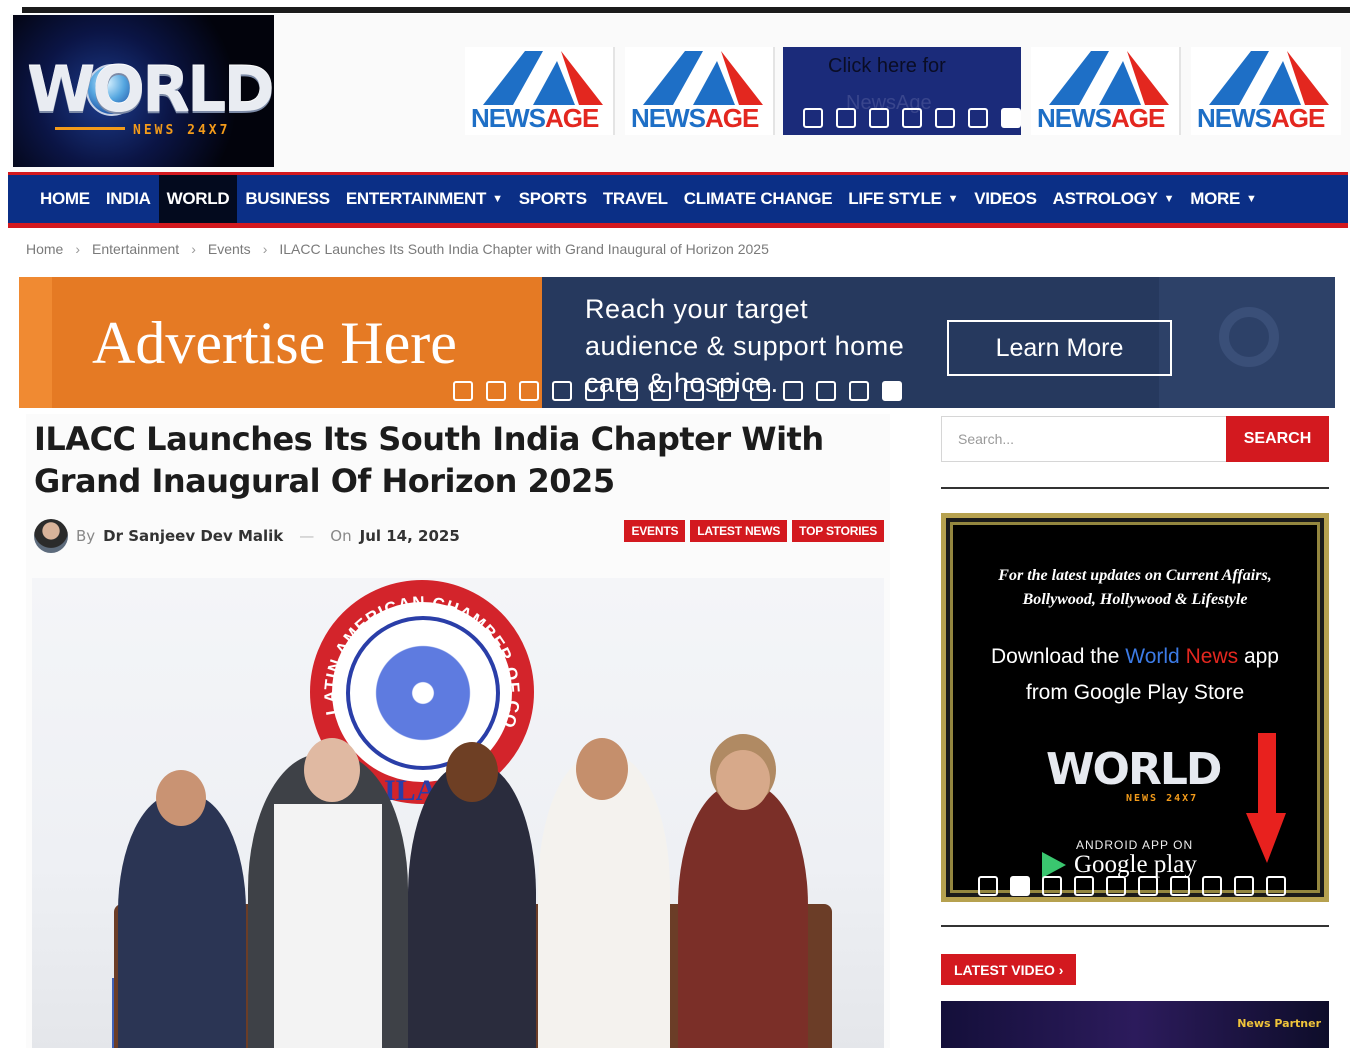  I want to click on logo-tagline: NEWS 24X7, so click(182, 130).